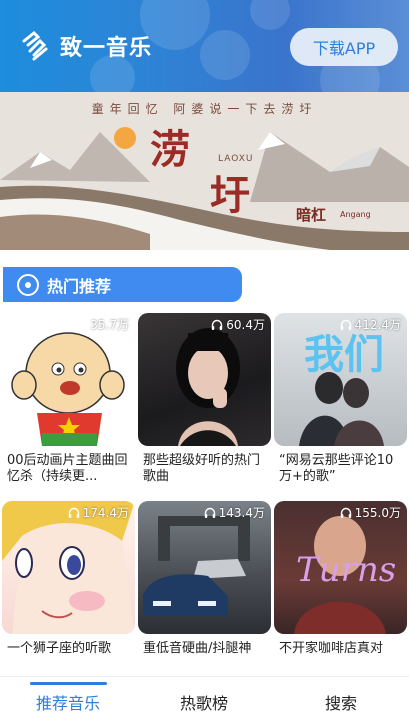  What do you see at coordinates (197, 648) in the screenshot?
I see `playlist-title: 重低音硬曲/抖腿神` at bounding box center [197, 648].